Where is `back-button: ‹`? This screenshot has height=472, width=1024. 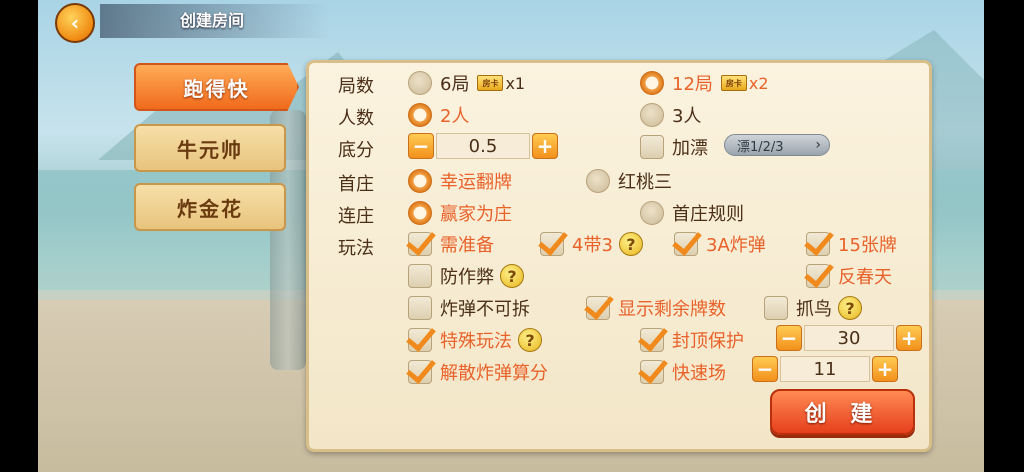 back-button: ‹ is located at coordinates (75, 23).